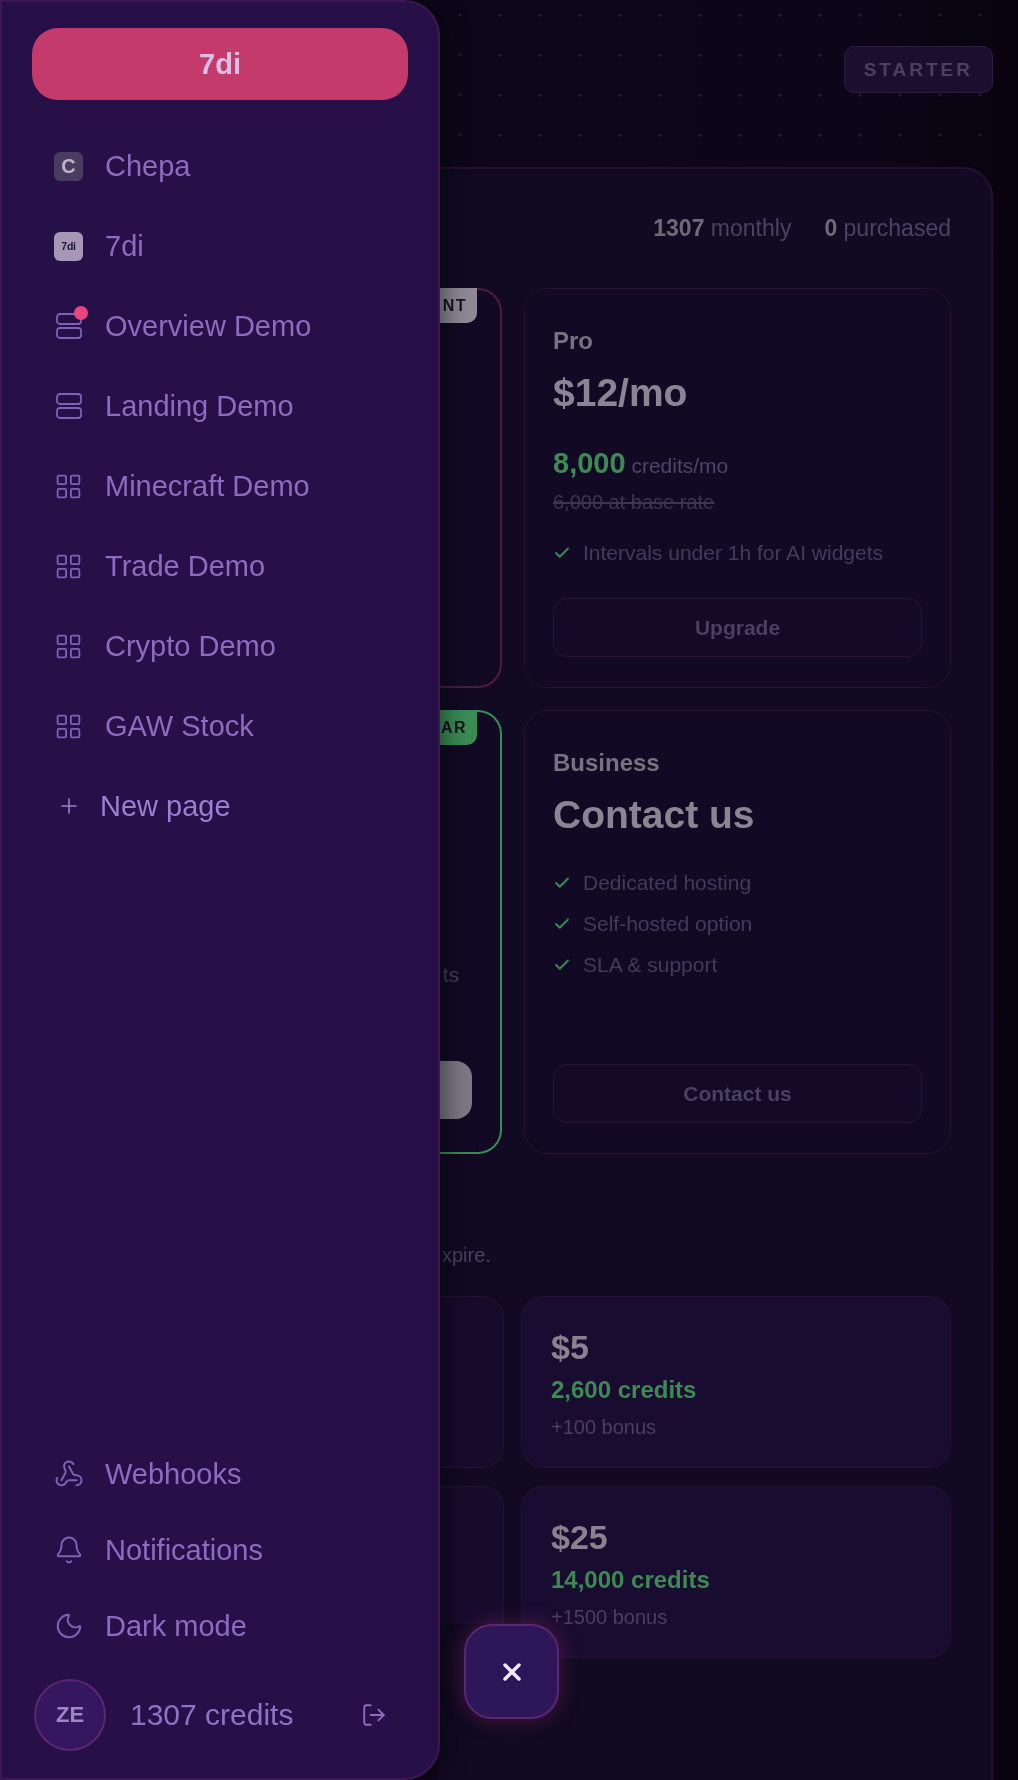 The height and width of the screenshot is (1780, 1018). What do you see at coordinates (220, 64) in the screenshot?
I see `workspace-button: 7di` at bounding box center [220, 64].